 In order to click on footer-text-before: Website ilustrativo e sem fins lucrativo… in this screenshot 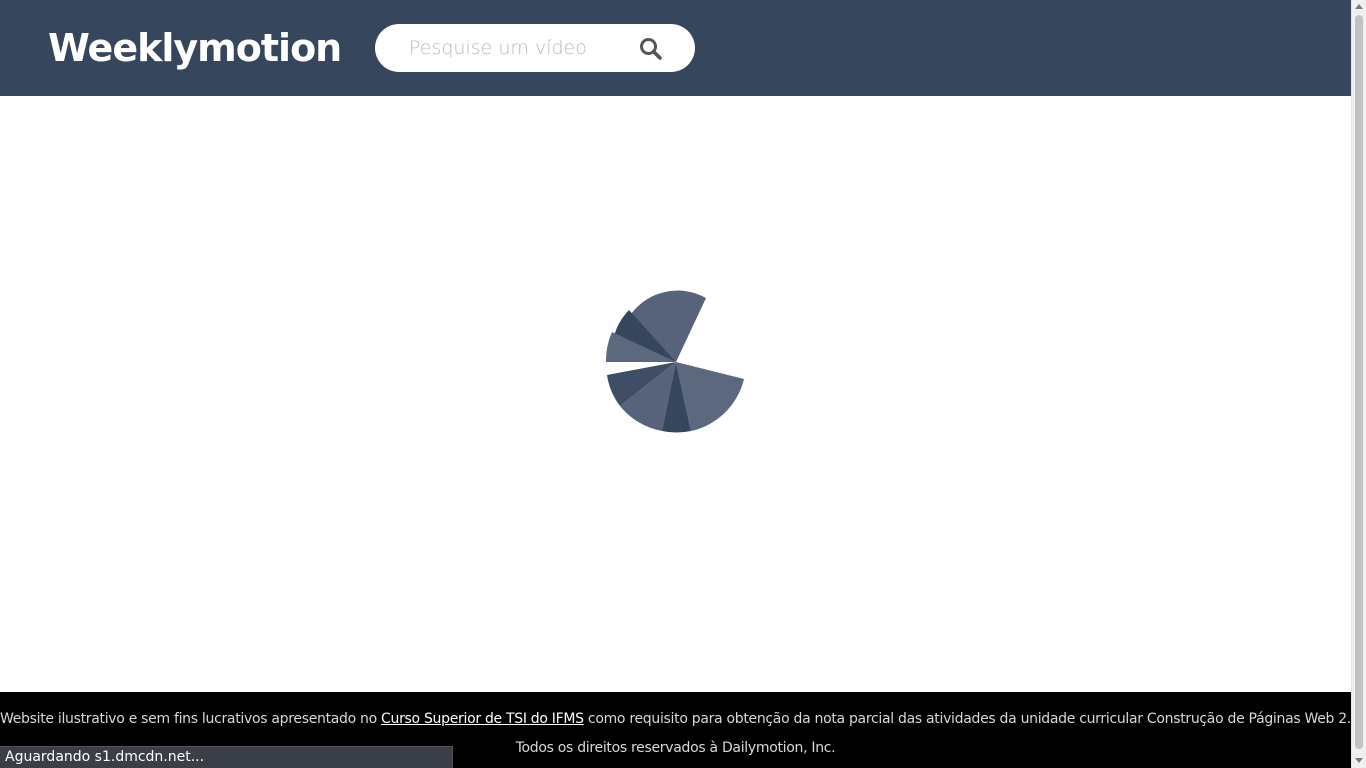, I will do `click(191, 719)`.